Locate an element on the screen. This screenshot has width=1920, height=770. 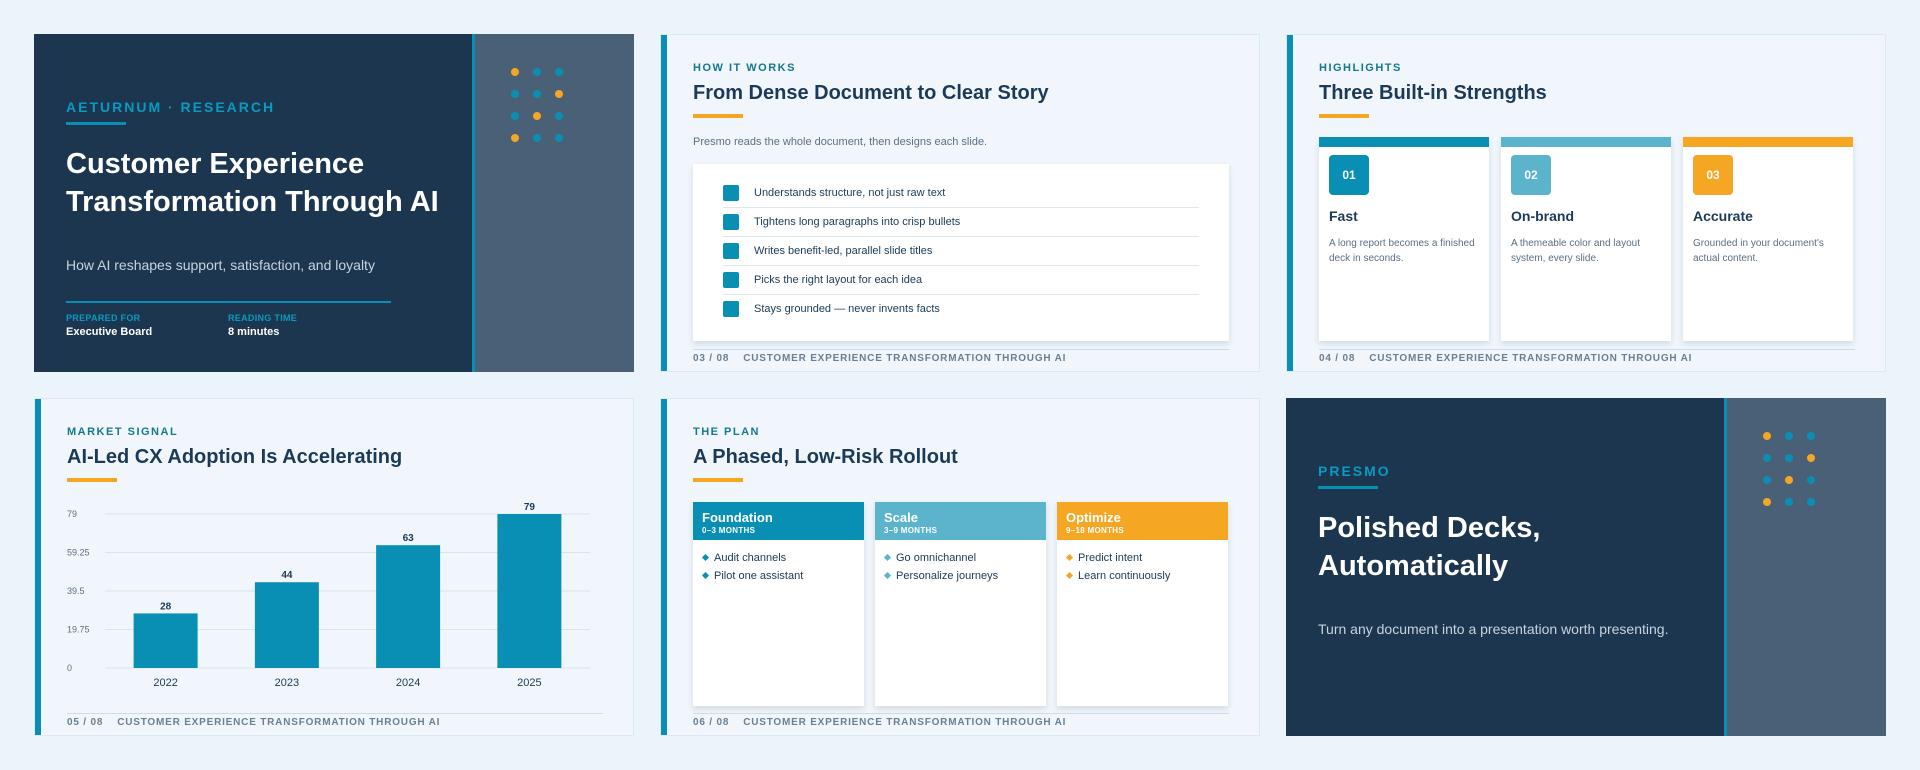
card-heading: Fast is located at coordinates (1343, 216).